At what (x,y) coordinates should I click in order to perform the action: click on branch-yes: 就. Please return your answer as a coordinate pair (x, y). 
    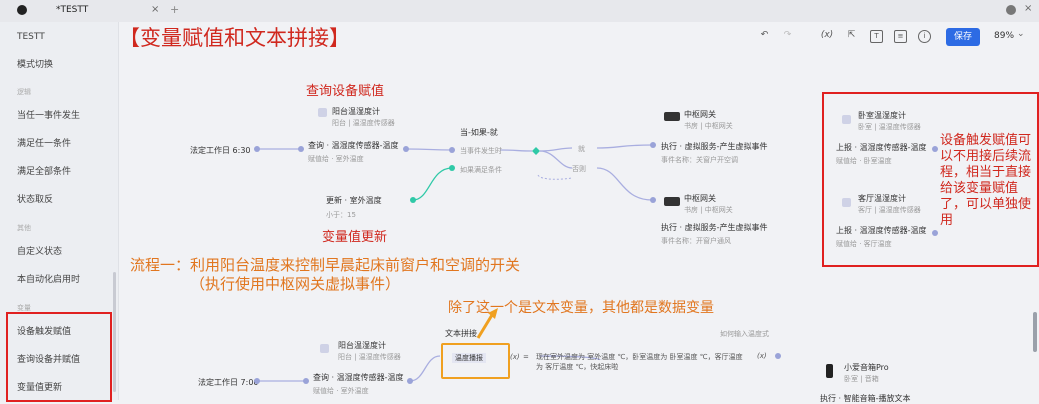
    Looking at the image, I should click on (581, 149).